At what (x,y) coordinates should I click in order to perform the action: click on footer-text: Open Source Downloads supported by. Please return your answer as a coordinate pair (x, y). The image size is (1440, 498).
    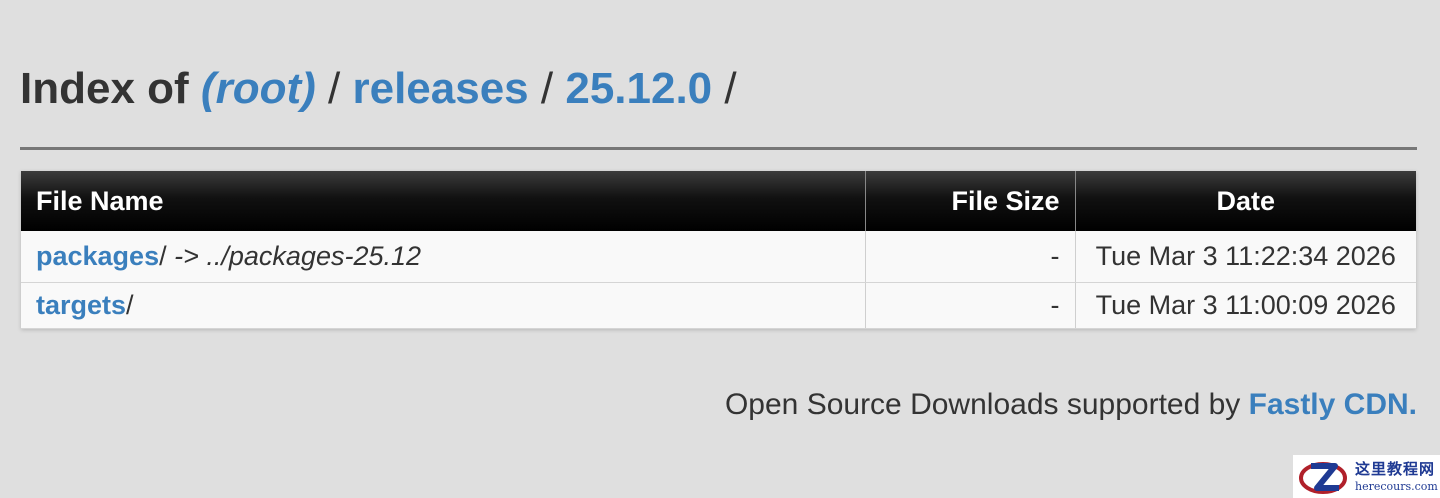
    Looking at the image, I should click on (986, 404).